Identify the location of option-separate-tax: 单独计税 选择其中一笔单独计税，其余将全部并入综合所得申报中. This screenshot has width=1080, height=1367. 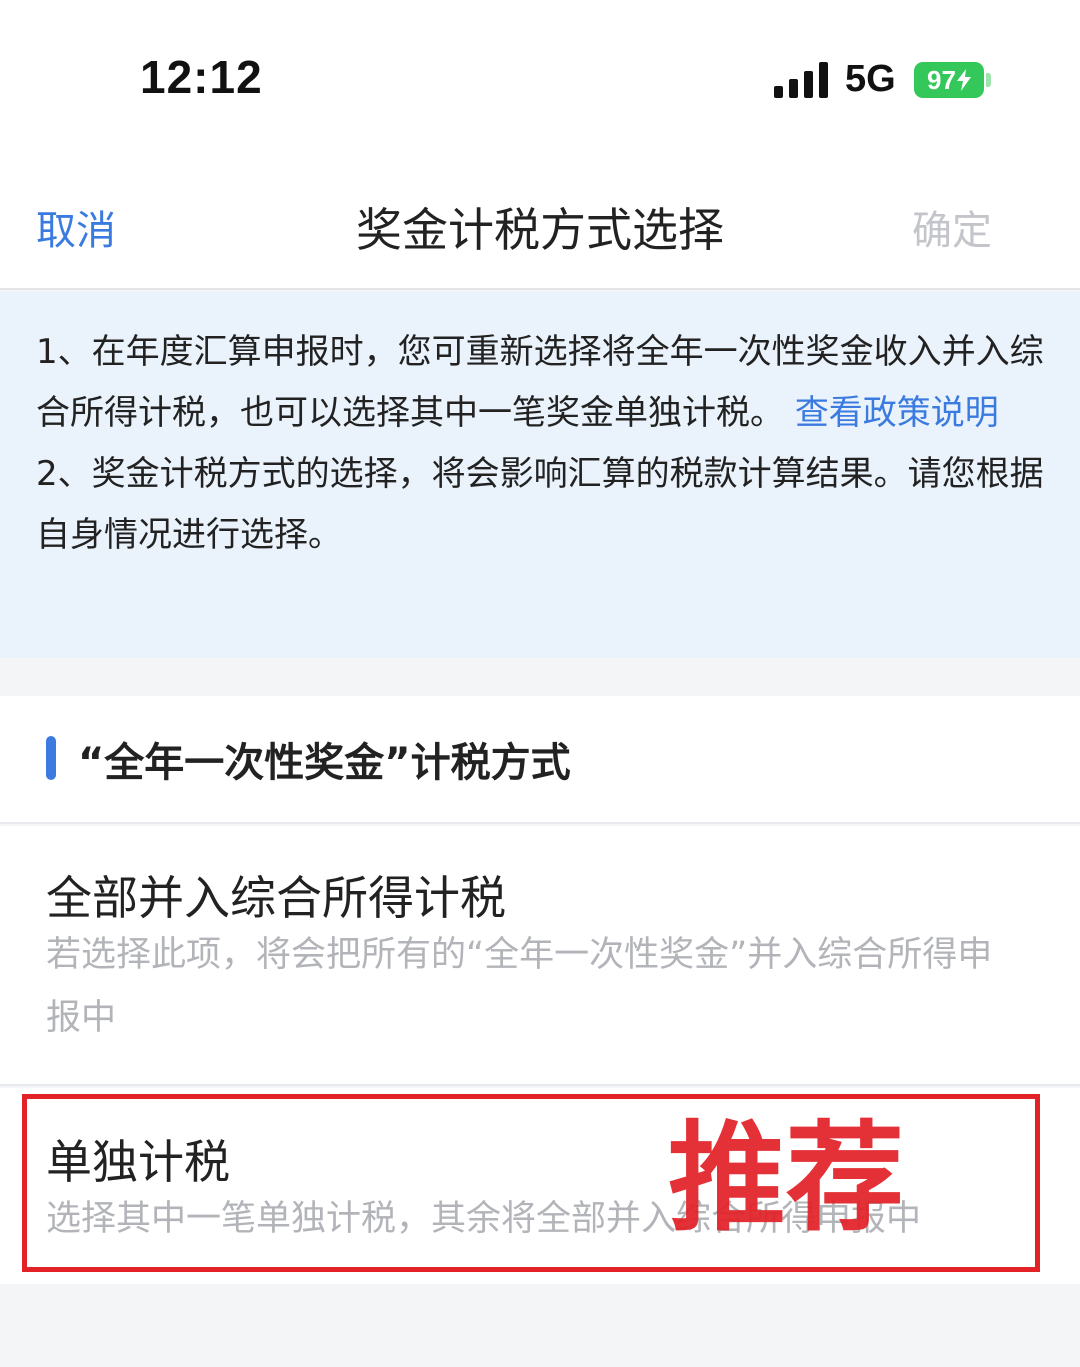
(540, 1186).